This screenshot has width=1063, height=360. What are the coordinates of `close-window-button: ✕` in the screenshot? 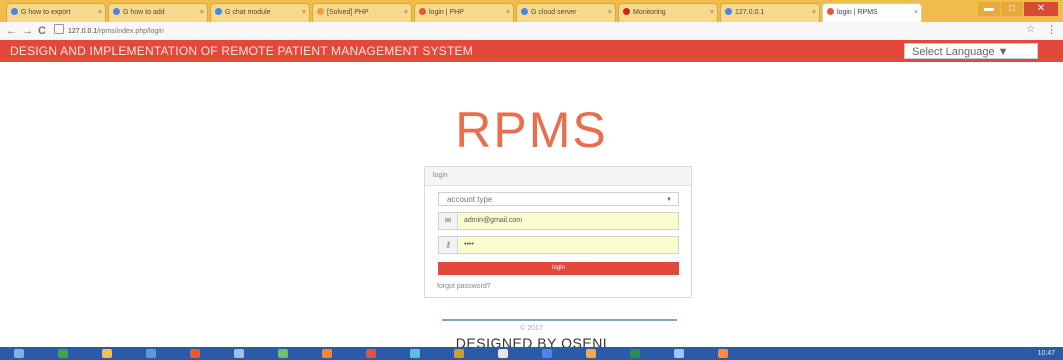 It's located at (1041, 9).